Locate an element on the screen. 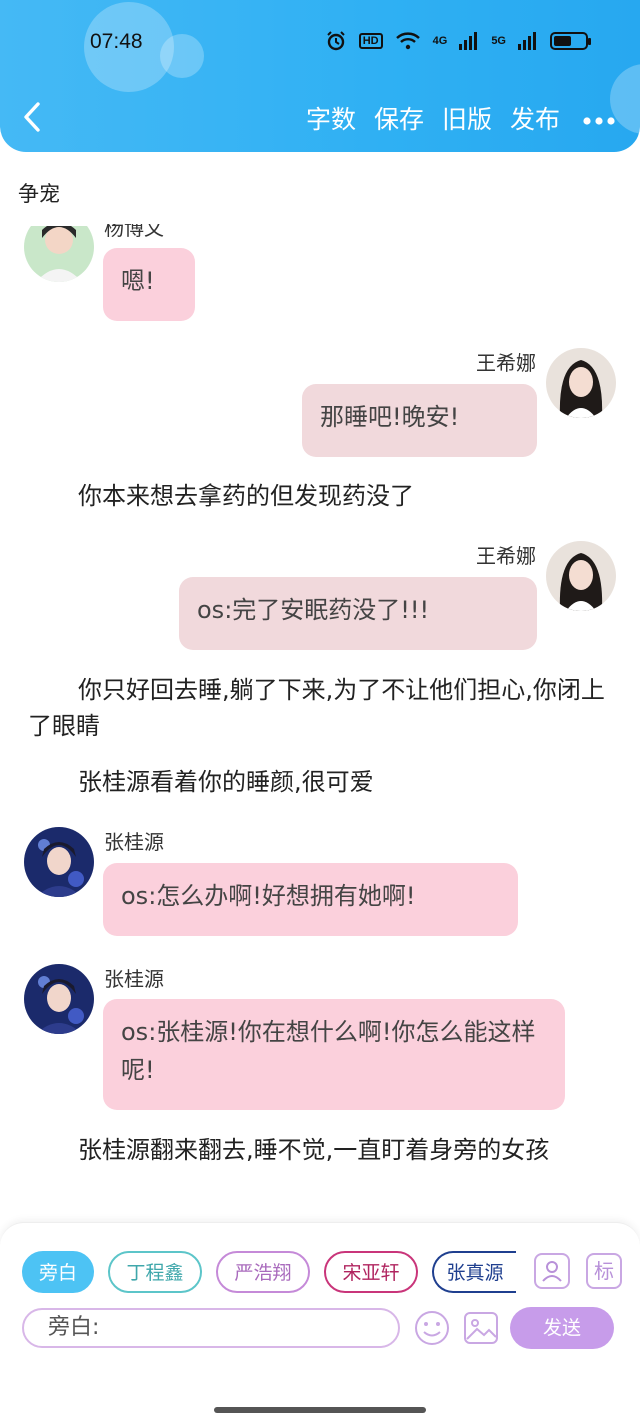 The height and width of the screenshot is (1423, 640). publish-button: 发布 is located at coordinates (535, 118).